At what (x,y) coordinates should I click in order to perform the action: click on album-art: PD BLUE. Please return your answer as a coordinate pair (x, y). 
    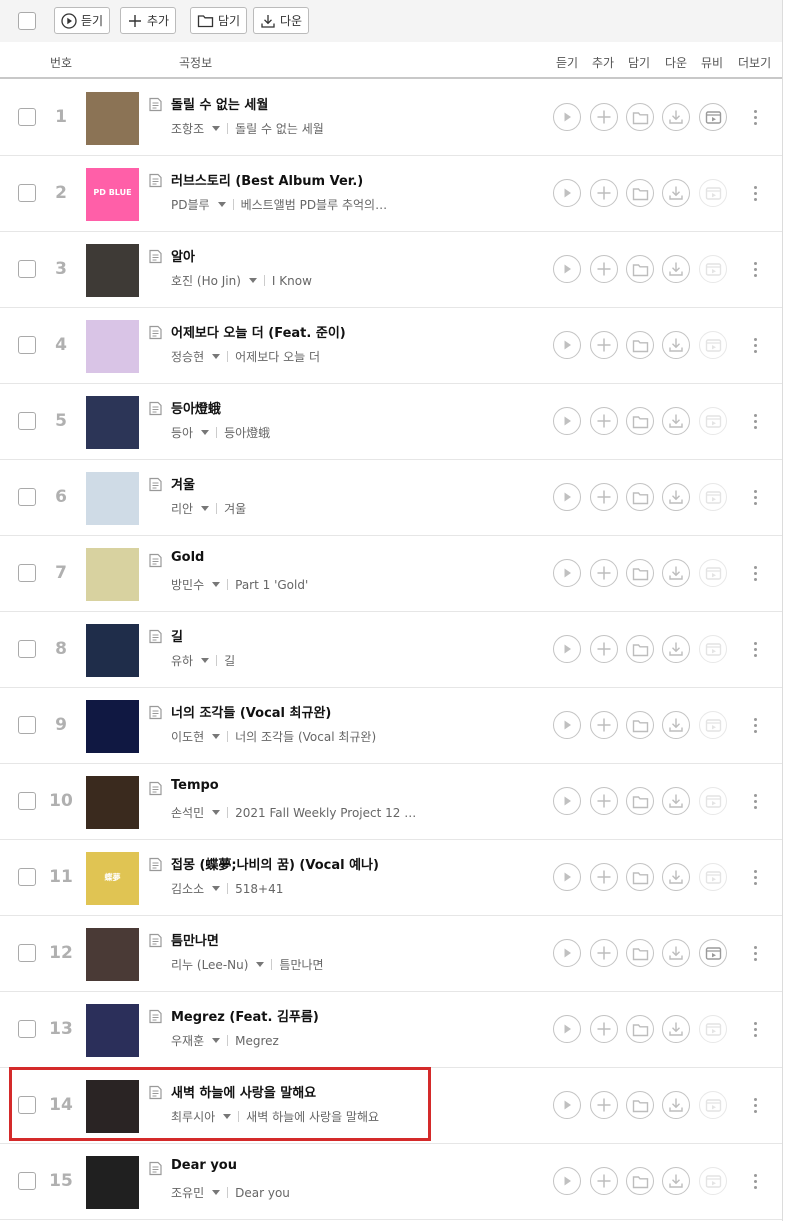
    Looking at the image, I should click on (112, 194).